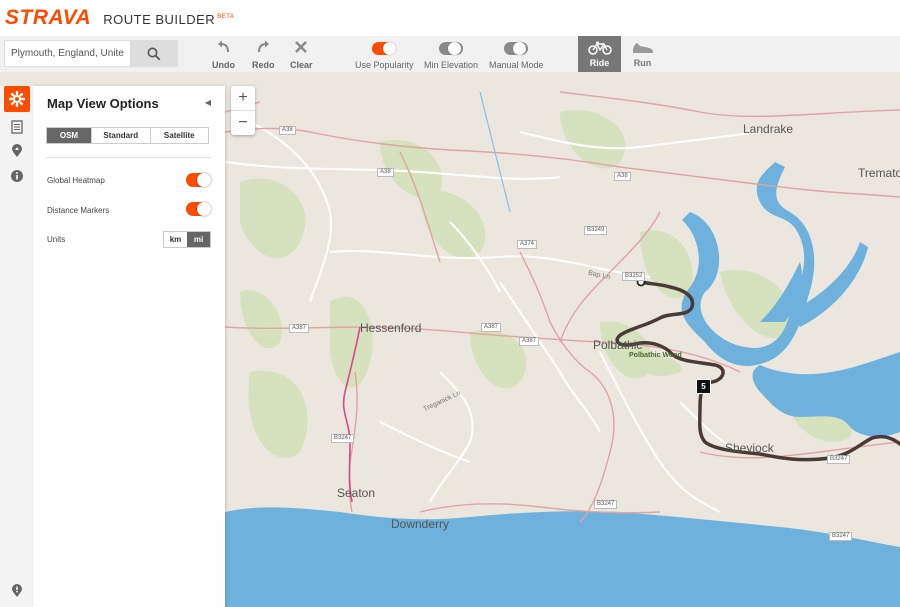 The image size is (900, 607). I want to click on map-options-tab, so click(17, 99).